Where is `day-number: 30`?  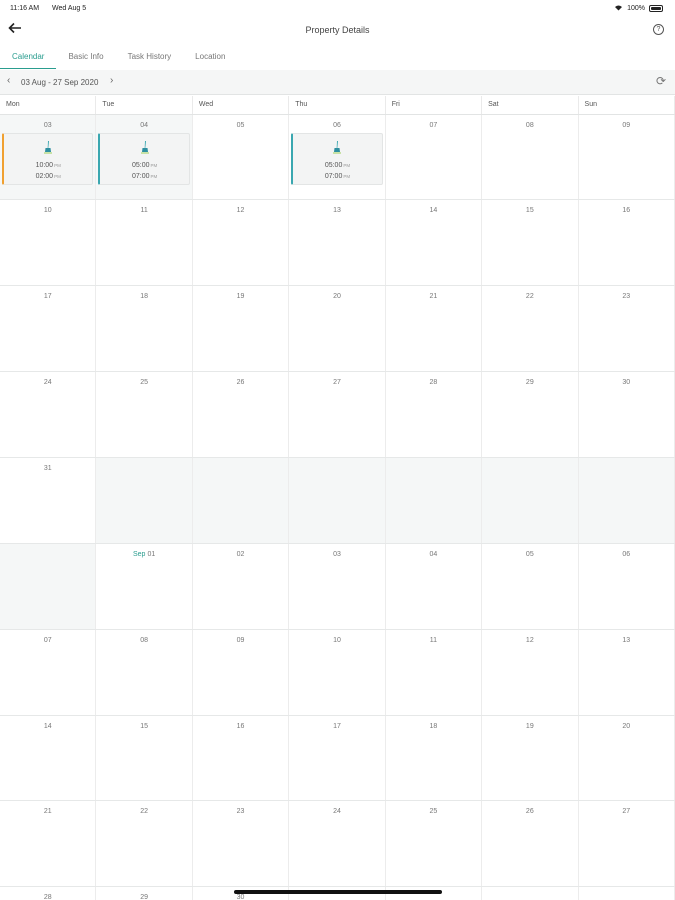
day-number: 30 is located at coordinates (240, 897).